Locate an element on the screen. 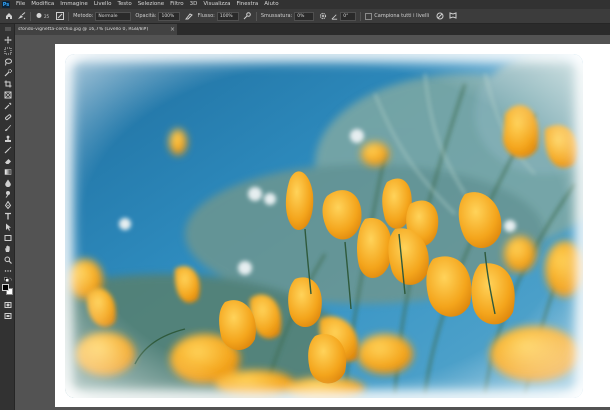 The width and height of the screenshot is (610, 410). sample-all-layers-control: Campiona tutti i livelli is located at coordinates (398, 16).